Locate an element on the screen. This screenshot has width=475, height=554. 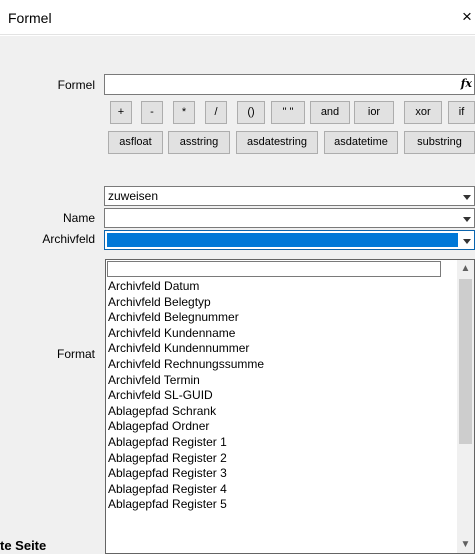
fn-button-asstring: asstring is located at coordinates (199, 142).